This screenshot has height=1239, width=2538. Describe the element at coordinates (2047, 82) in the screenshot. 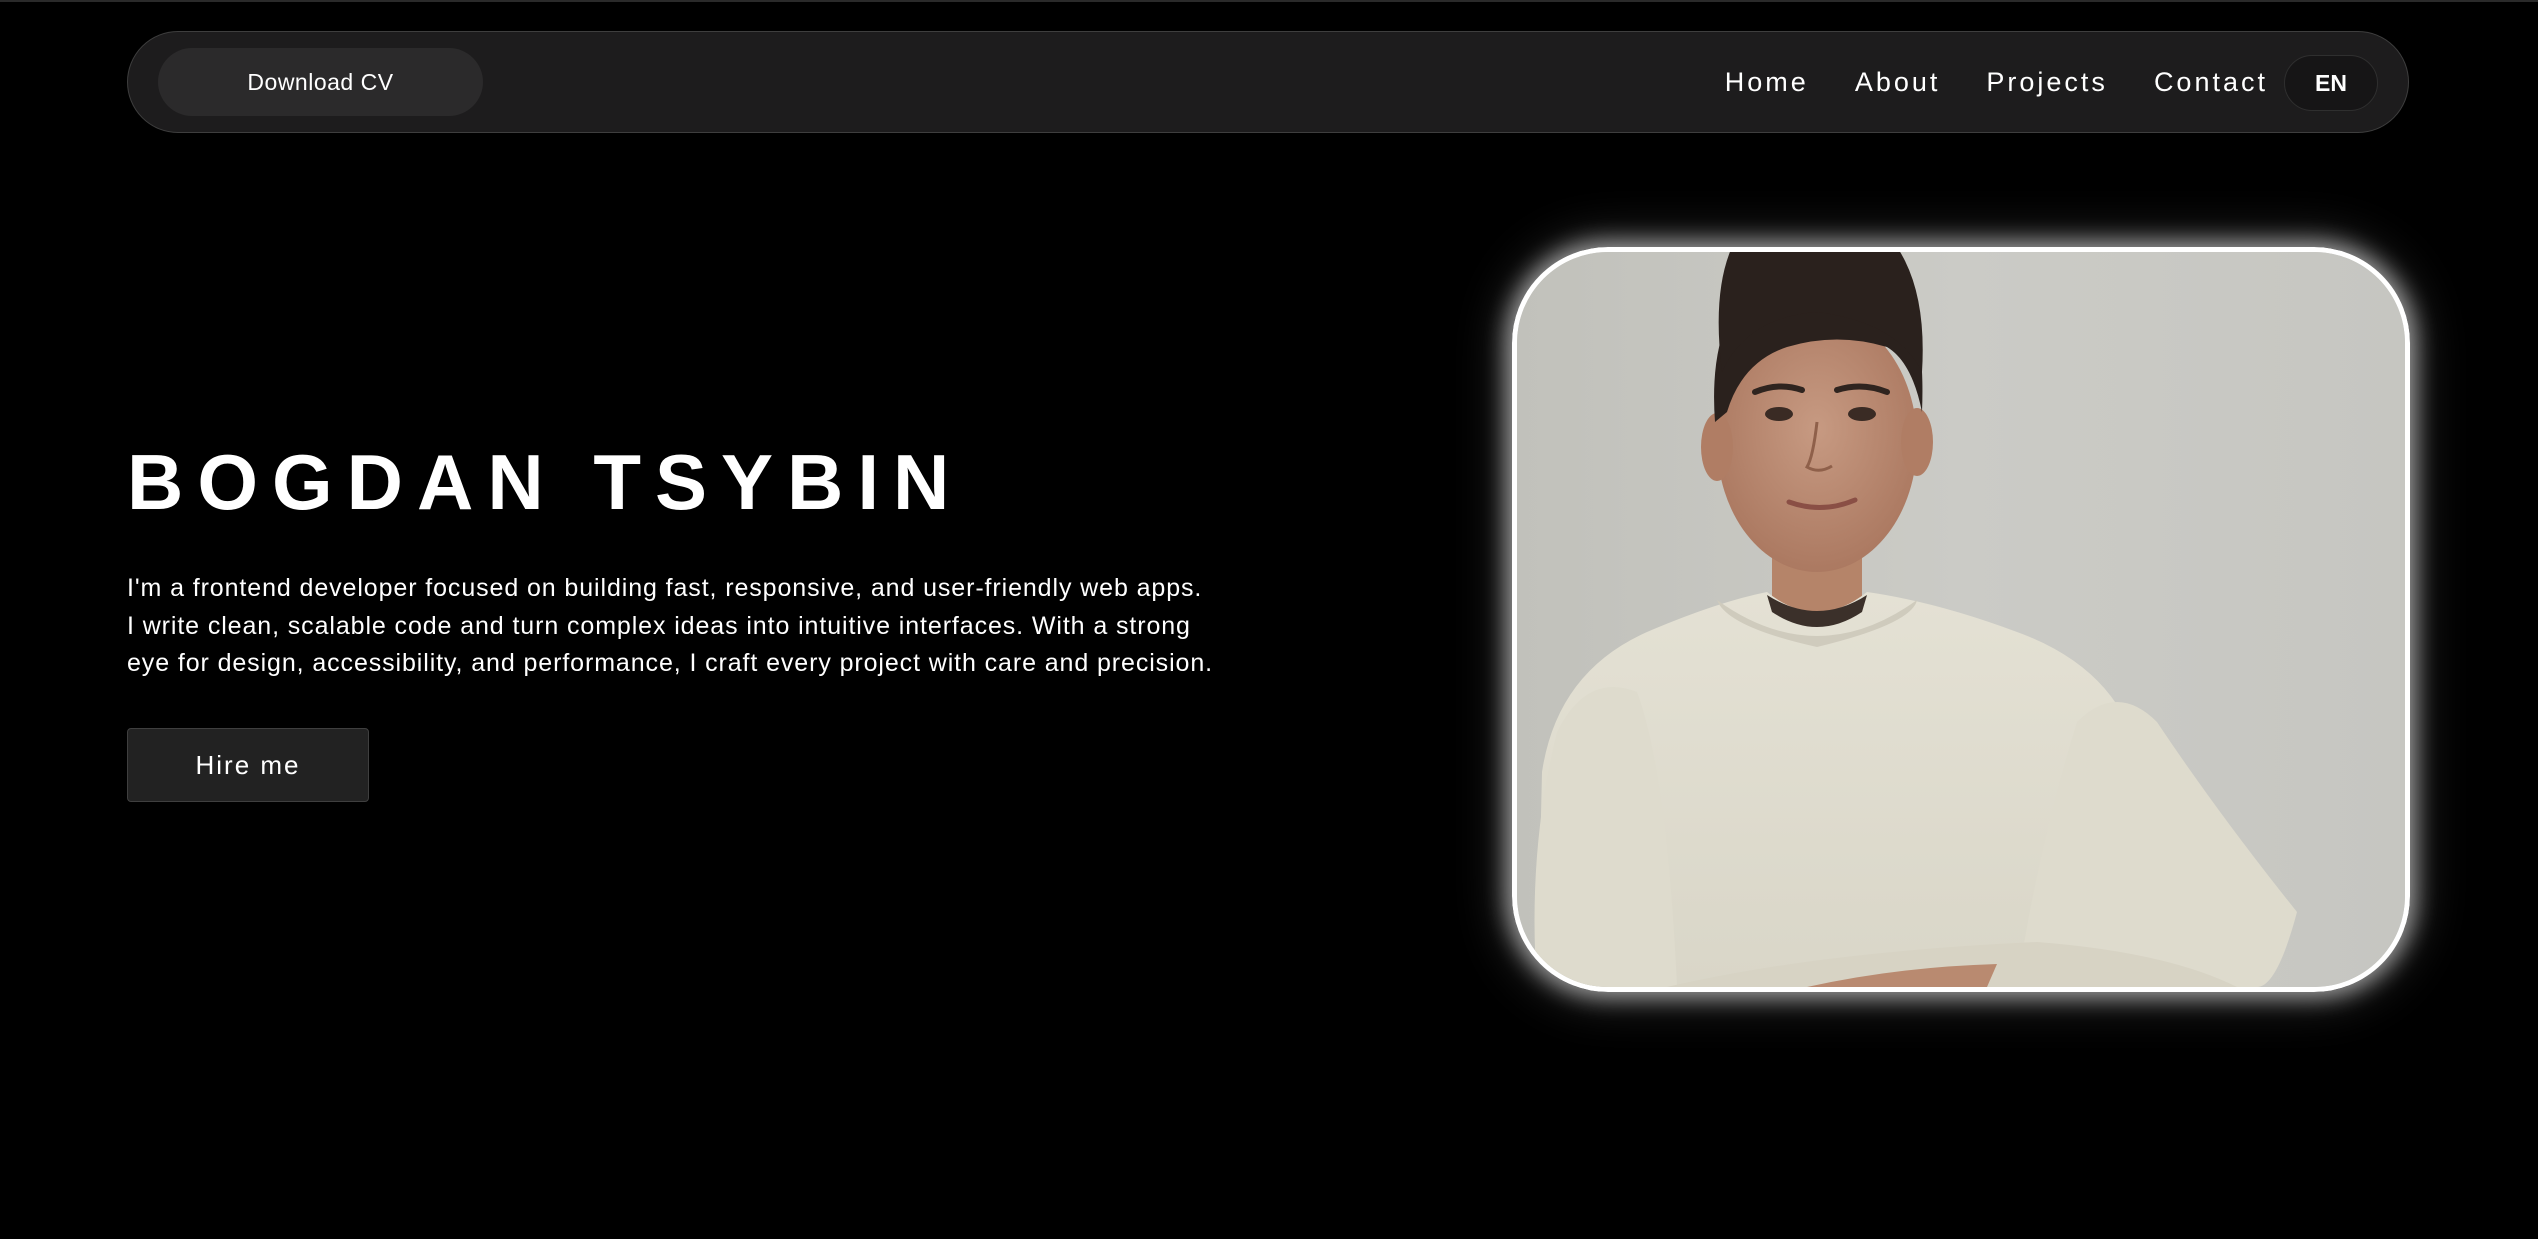

I see `nav-link-projects: Projects` at that location.